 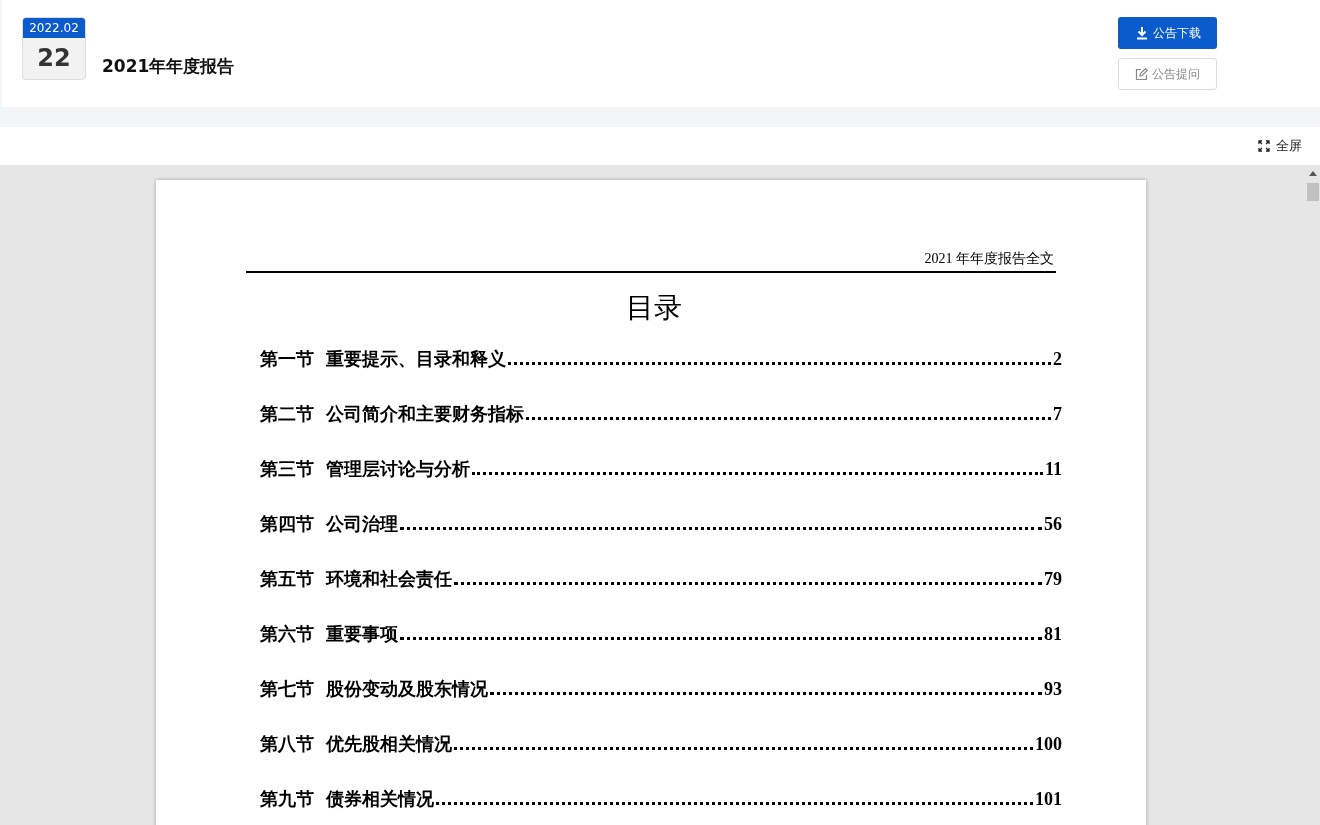 What do you see at coordinates (1280, 146) in the screenshot?
I see `fullscreen-button: 全屏` at bounding box center [1280, 146].